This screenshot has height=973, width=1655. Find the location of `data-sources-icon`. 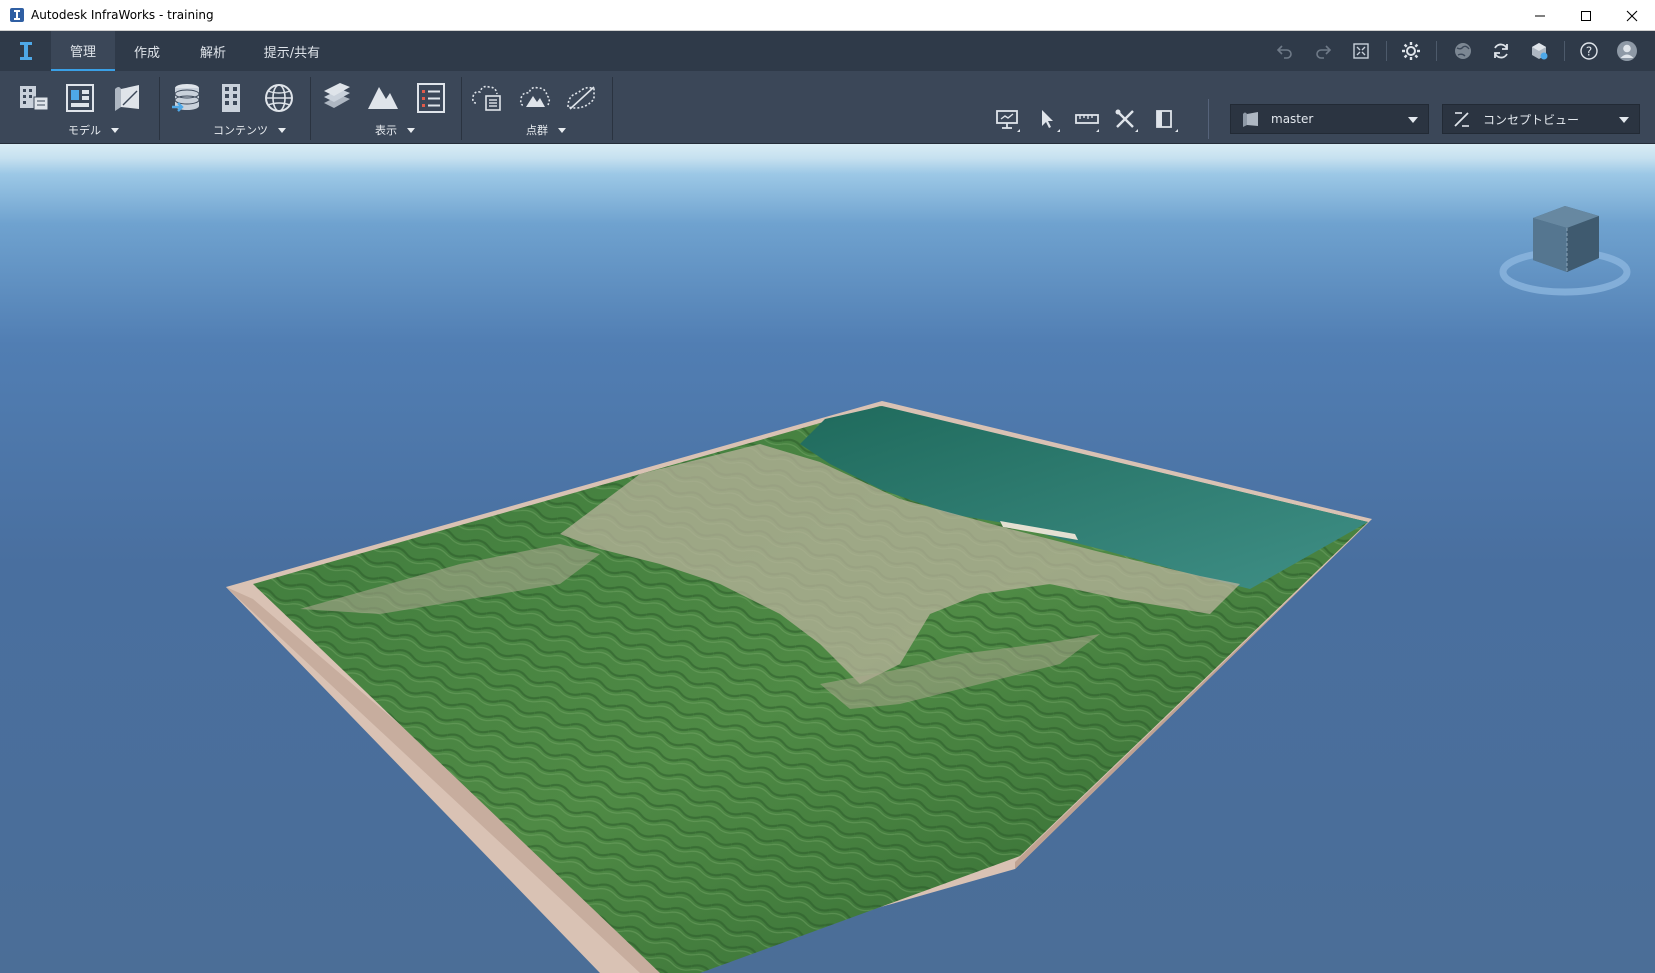

data-sources-icon is located at coordinates (186, 98).